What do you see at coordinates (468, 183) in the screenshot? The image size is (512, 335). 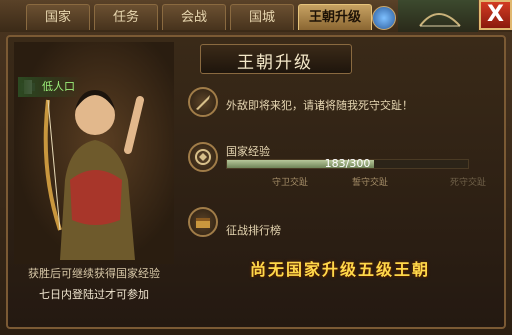 I see `milestone-last-stand: 死守交趾` at bounding box center [468, 183].